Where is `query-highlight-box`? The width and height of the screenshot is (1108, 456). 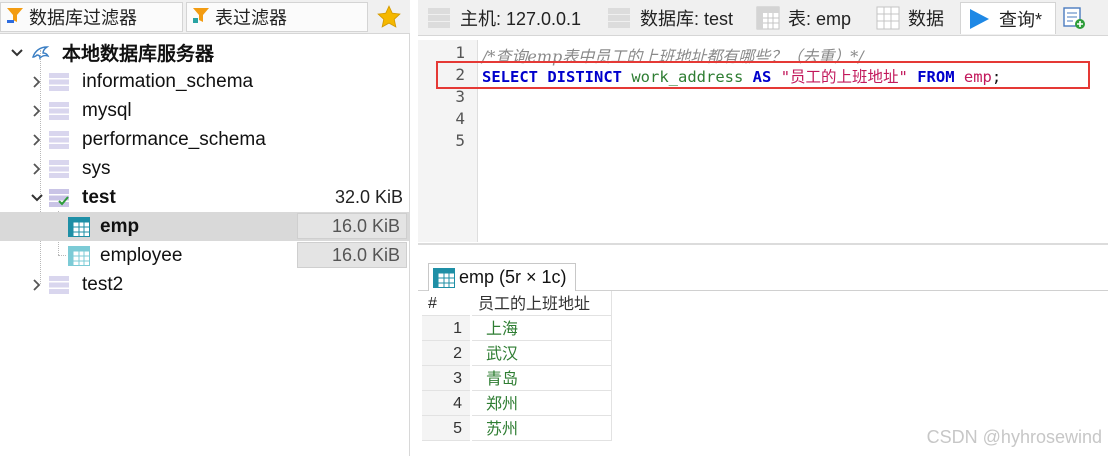
query-highlight-box is located at coordinates (763, 75).